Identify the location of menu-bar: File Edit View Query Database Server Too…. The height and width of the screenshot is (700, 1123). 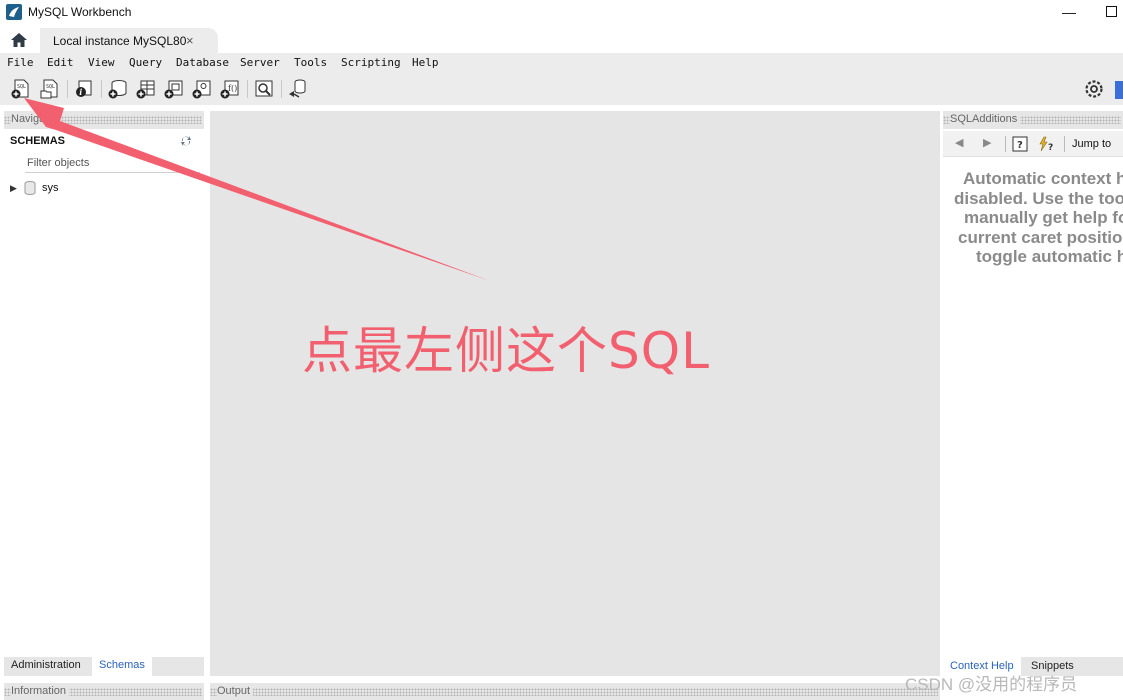
(561, 63).